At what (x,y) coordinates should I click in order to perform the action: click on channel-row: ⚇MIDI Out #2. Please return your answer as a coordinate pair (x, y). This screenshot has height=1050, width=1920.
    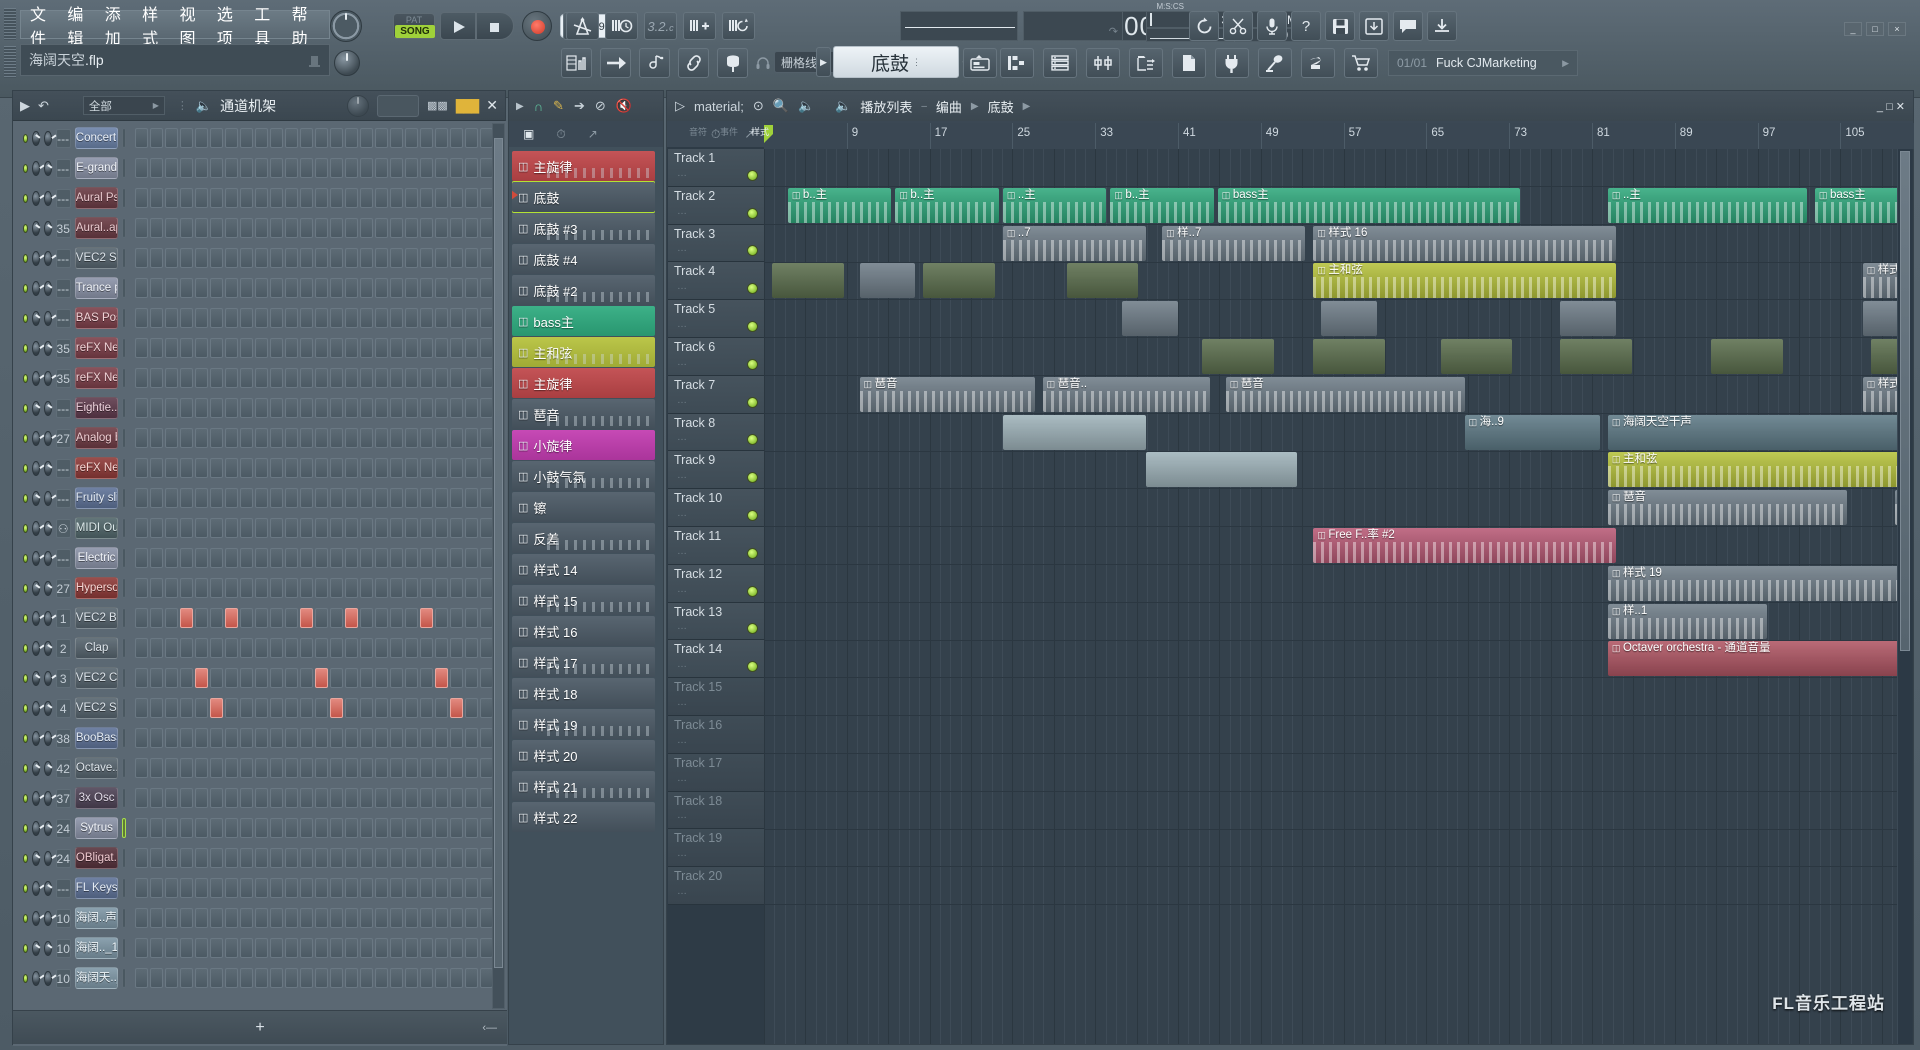
    Looking at the image, I should click on (254, 528).